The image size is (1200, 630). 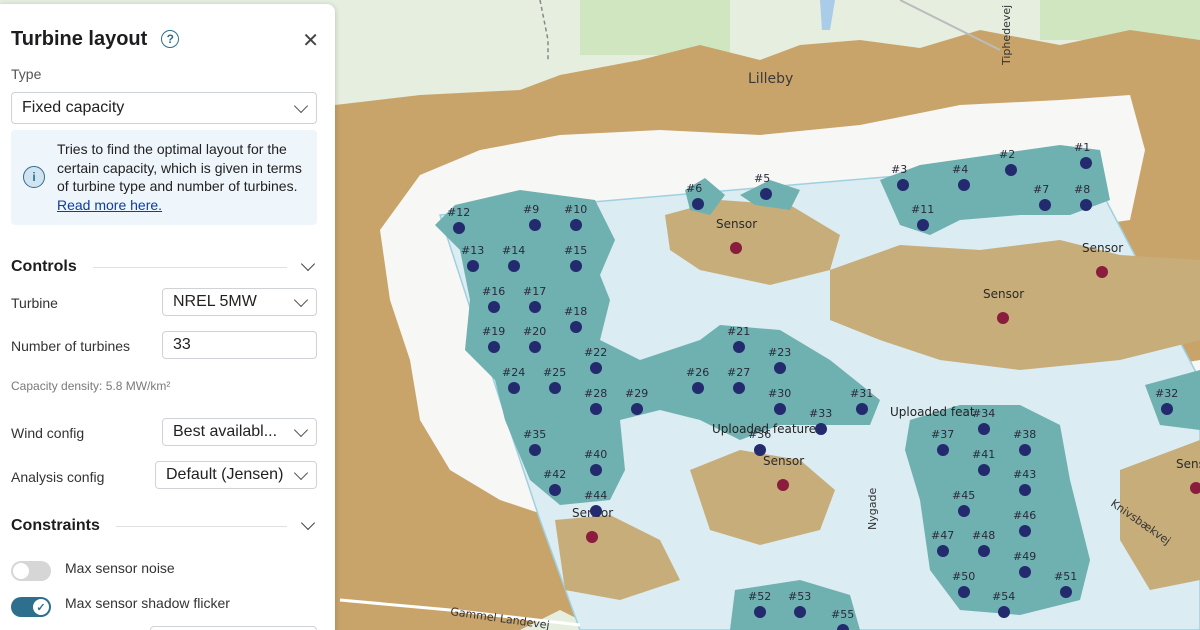 I want to click on read-more-link: Read more here., so click(x=109, y=205).